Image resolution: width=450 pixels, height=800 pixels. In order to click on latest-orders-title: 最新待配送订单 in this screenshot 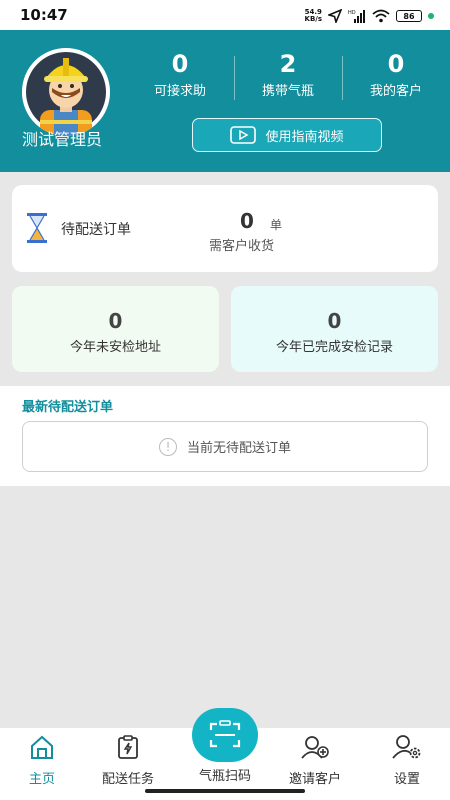, I will do `click(68, 407)`.